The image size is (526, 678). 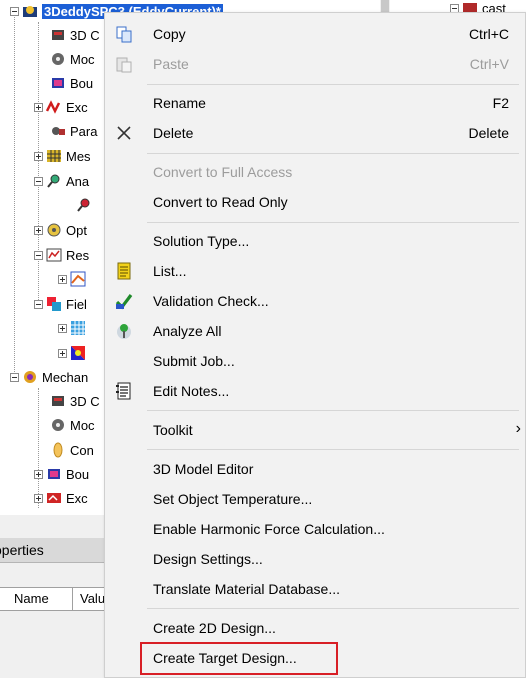 What do you see at coordinates (315, 34) in the screenshot?
I see `menu-item-copy: Copy Ctrl+C` at bounding box center [315, 34].